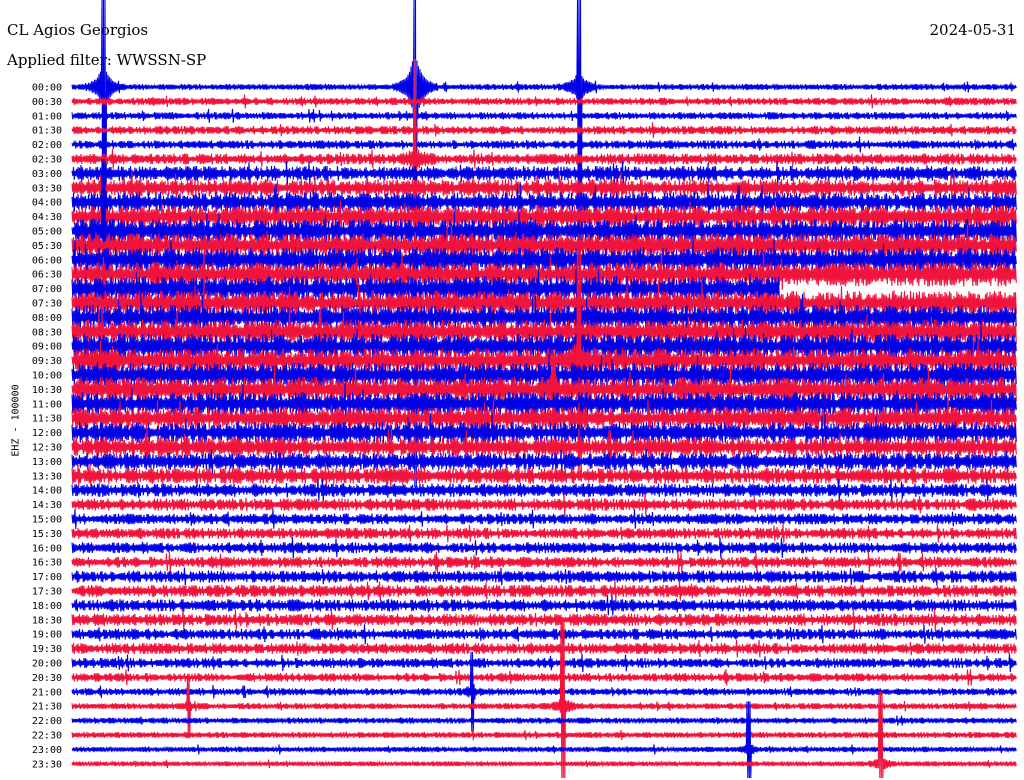  I want to click on row-label: 20:00, so click(47, 664).